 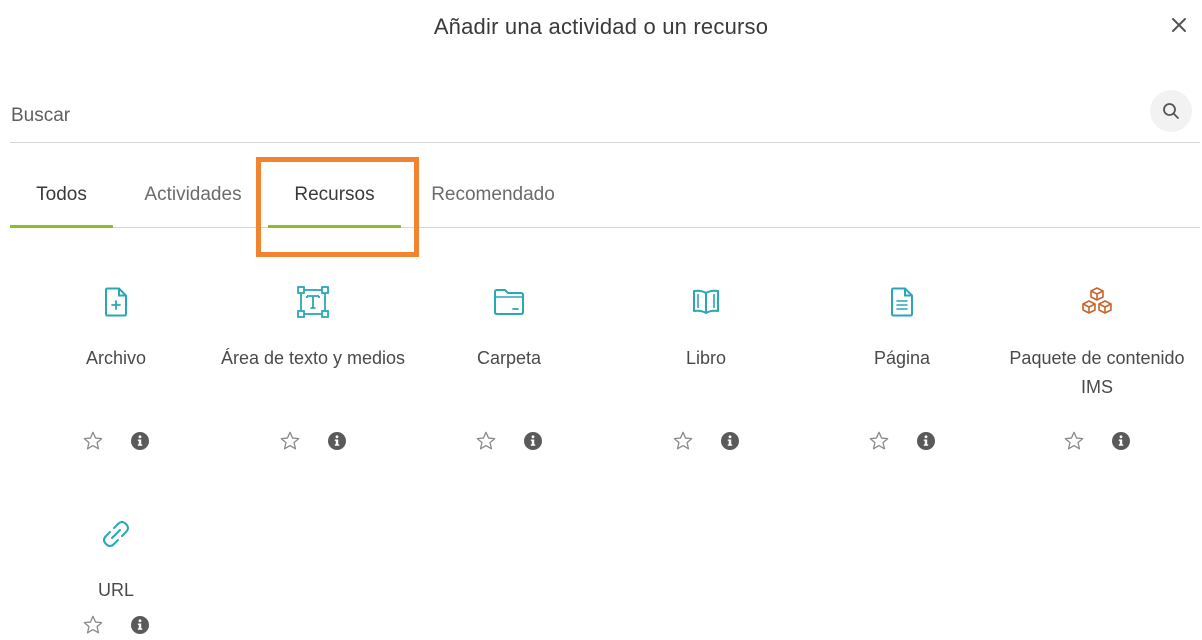 What do you see at coordinates (1097, 372) in the screenshot?
I see `resource-label: Paquete de contenido IMS` at bounding box center [1097, 372].